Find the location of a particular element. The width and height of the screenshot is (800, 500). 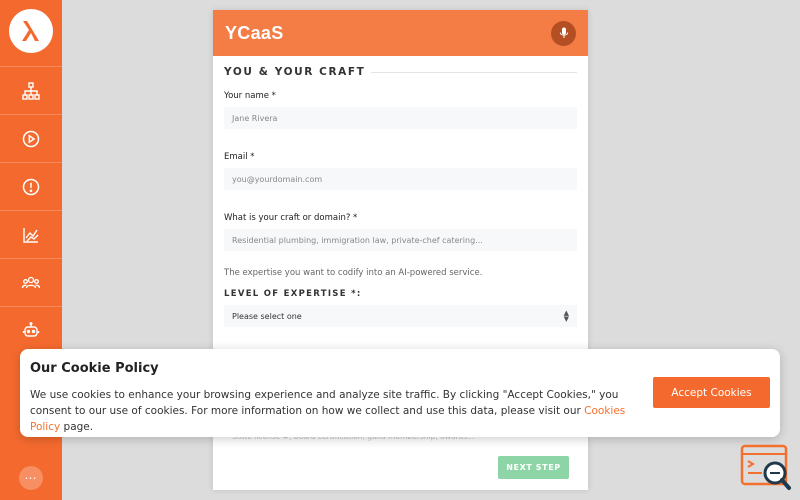

sidebar-item-analytics is located at coordinates (31, 234).